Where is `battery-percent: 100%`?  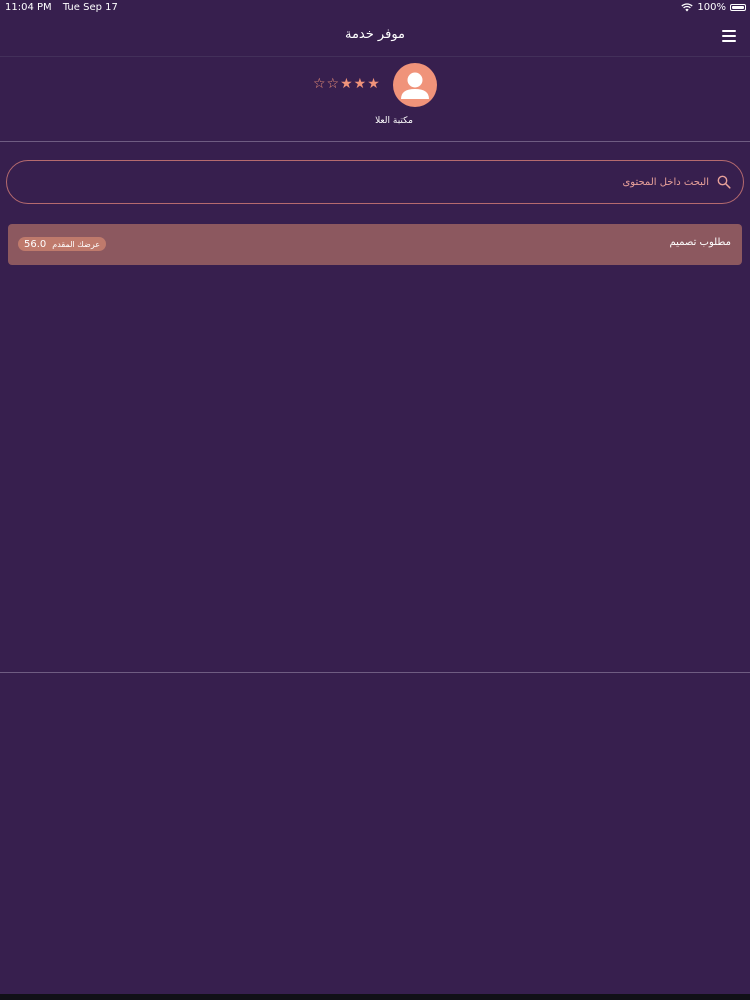 battery-percent: 100% is located at coordinates (711, 7).